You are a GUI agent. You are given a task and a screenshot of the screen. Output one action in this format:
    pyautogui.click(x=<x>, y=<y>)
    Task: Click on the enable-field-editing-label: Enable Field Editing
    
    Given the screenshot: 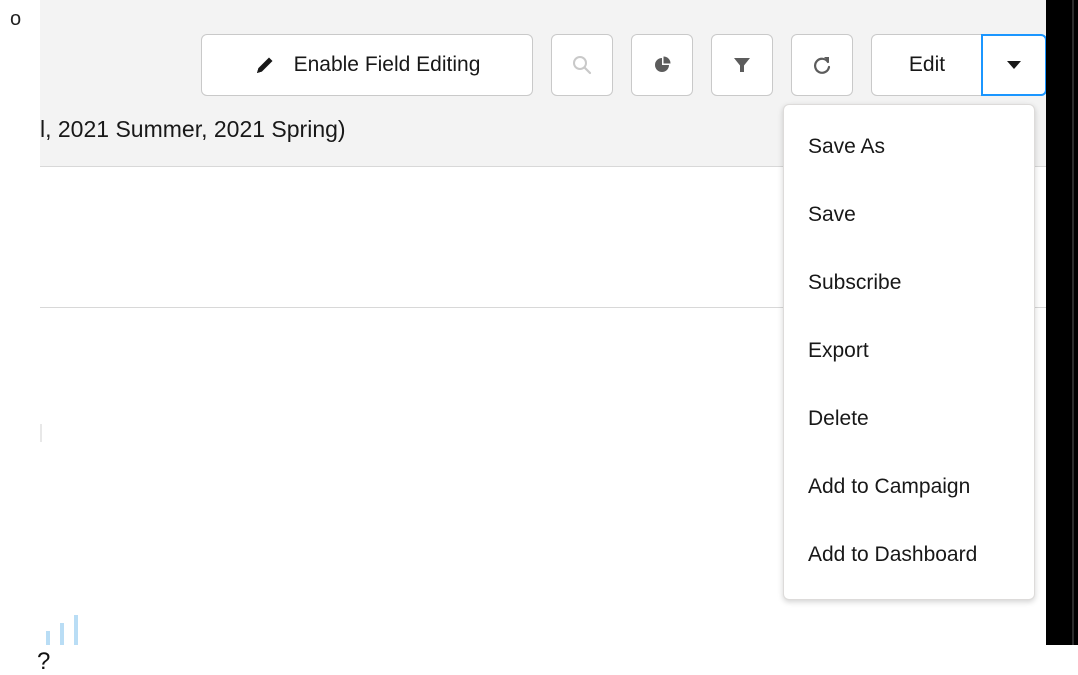 What is the action you would take?
    pyautogui.click(x=387, y=64)
    